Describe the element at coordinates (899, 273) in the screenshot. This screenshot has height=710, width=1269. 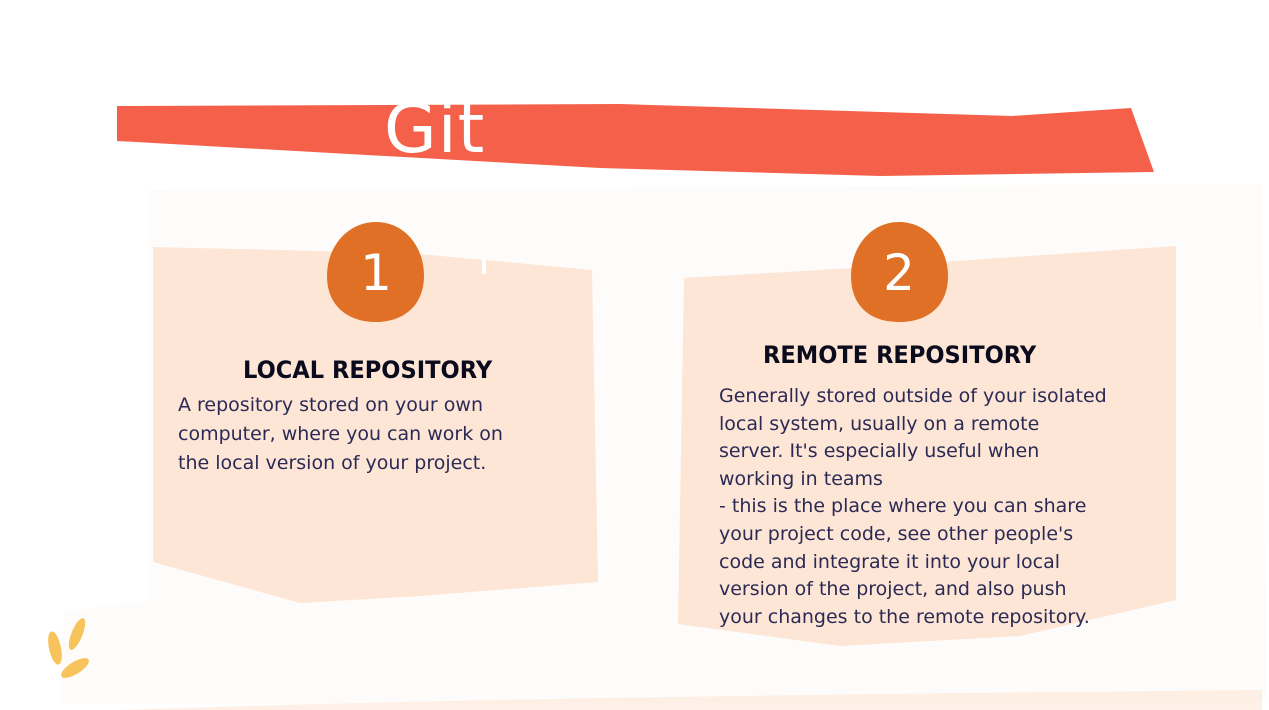
I see `step-number-2: 2` at that location.